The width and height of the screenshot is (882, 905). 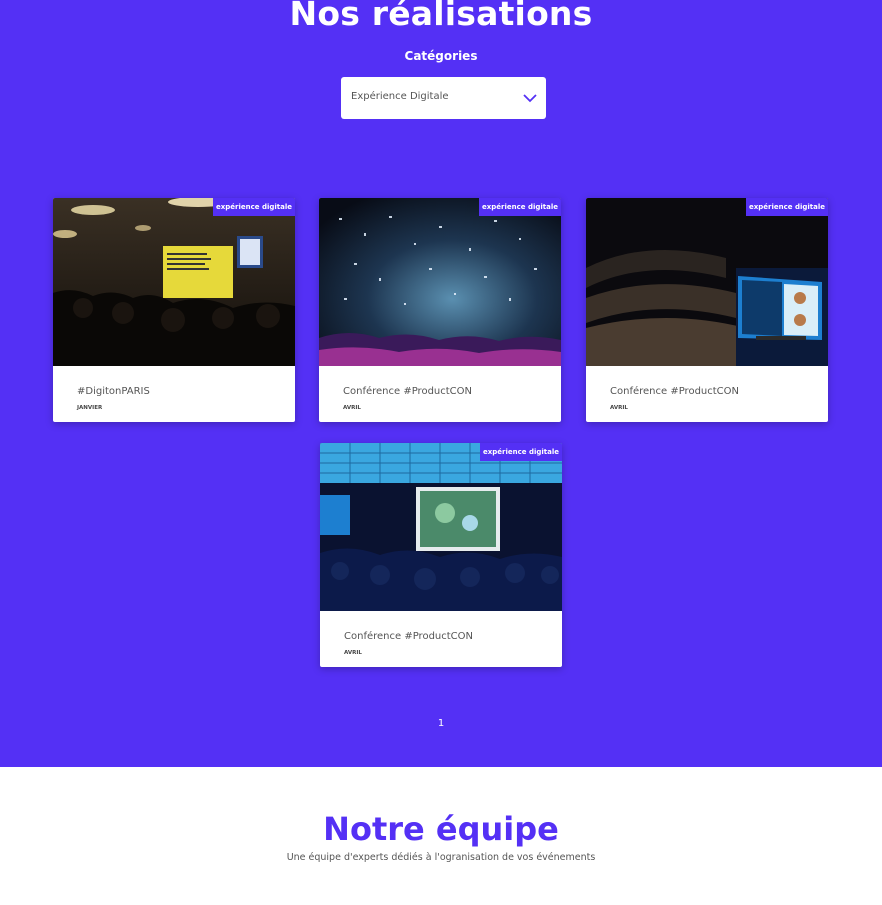 I want to click on category-select: Expérience Digitale, so click(x=443, y=98).